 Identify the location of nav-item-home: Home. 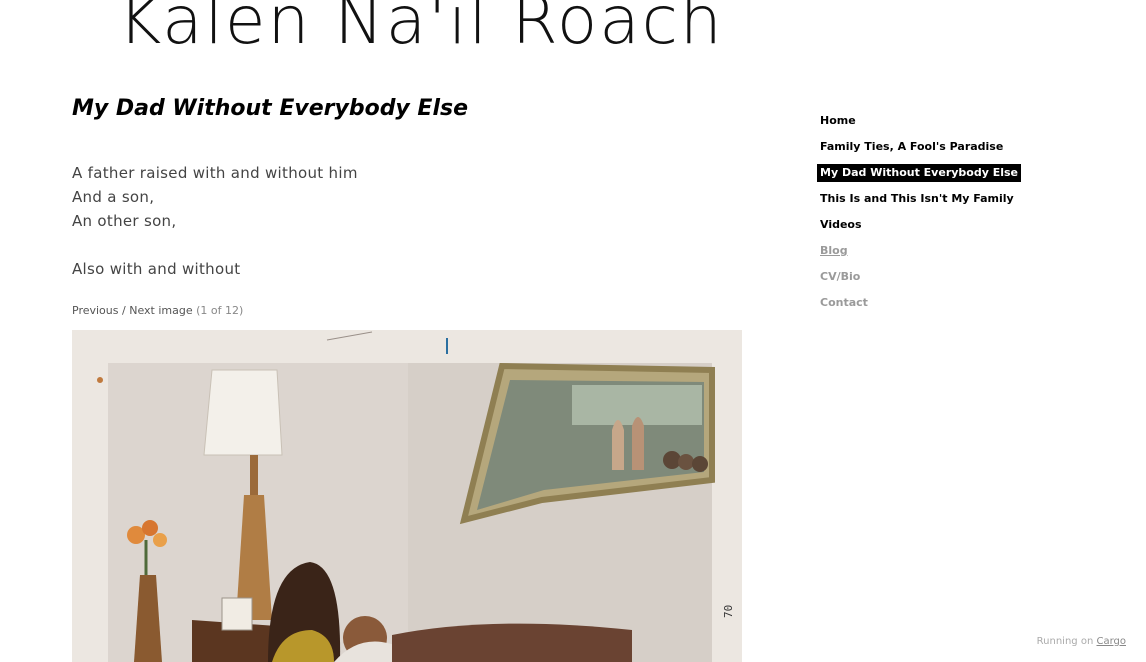
(970, 125).